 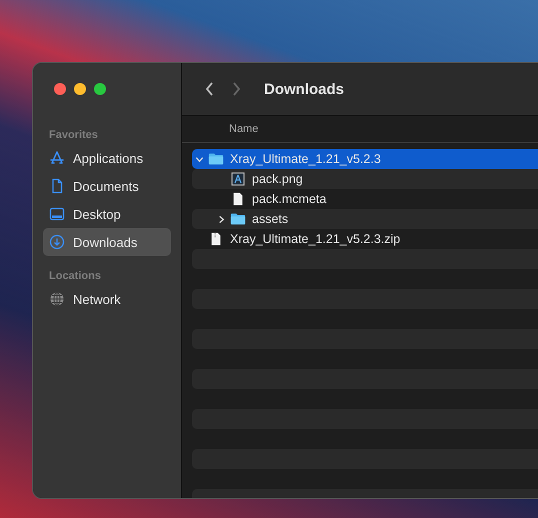 I want to click on close-button, so click(x=60, y=89).